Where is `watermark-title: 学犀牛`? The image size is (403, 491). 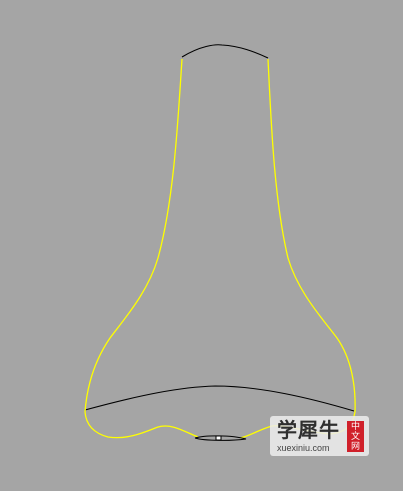
watermark-title: 学犀牛 is located at coordinates (308, 430).